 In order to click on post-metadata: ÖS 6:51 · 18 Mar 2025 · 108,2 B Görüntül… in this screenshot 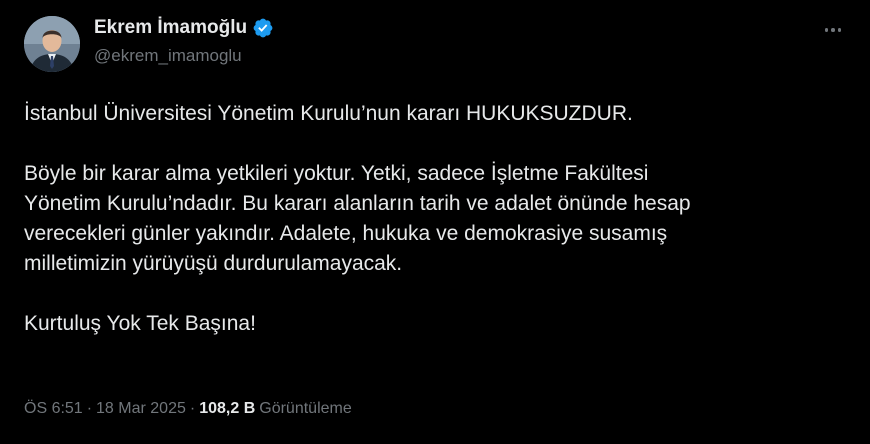, I will do `click(188, 409)`.